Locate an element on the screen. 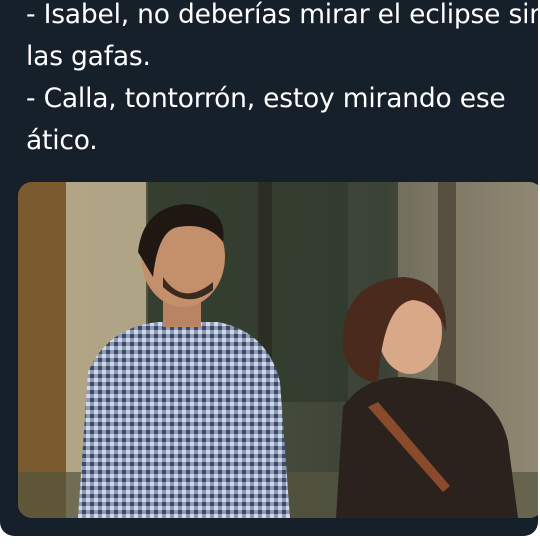 The width and height of the screenshot is (540, 544). door-frame is located at coordinates (42, 350).